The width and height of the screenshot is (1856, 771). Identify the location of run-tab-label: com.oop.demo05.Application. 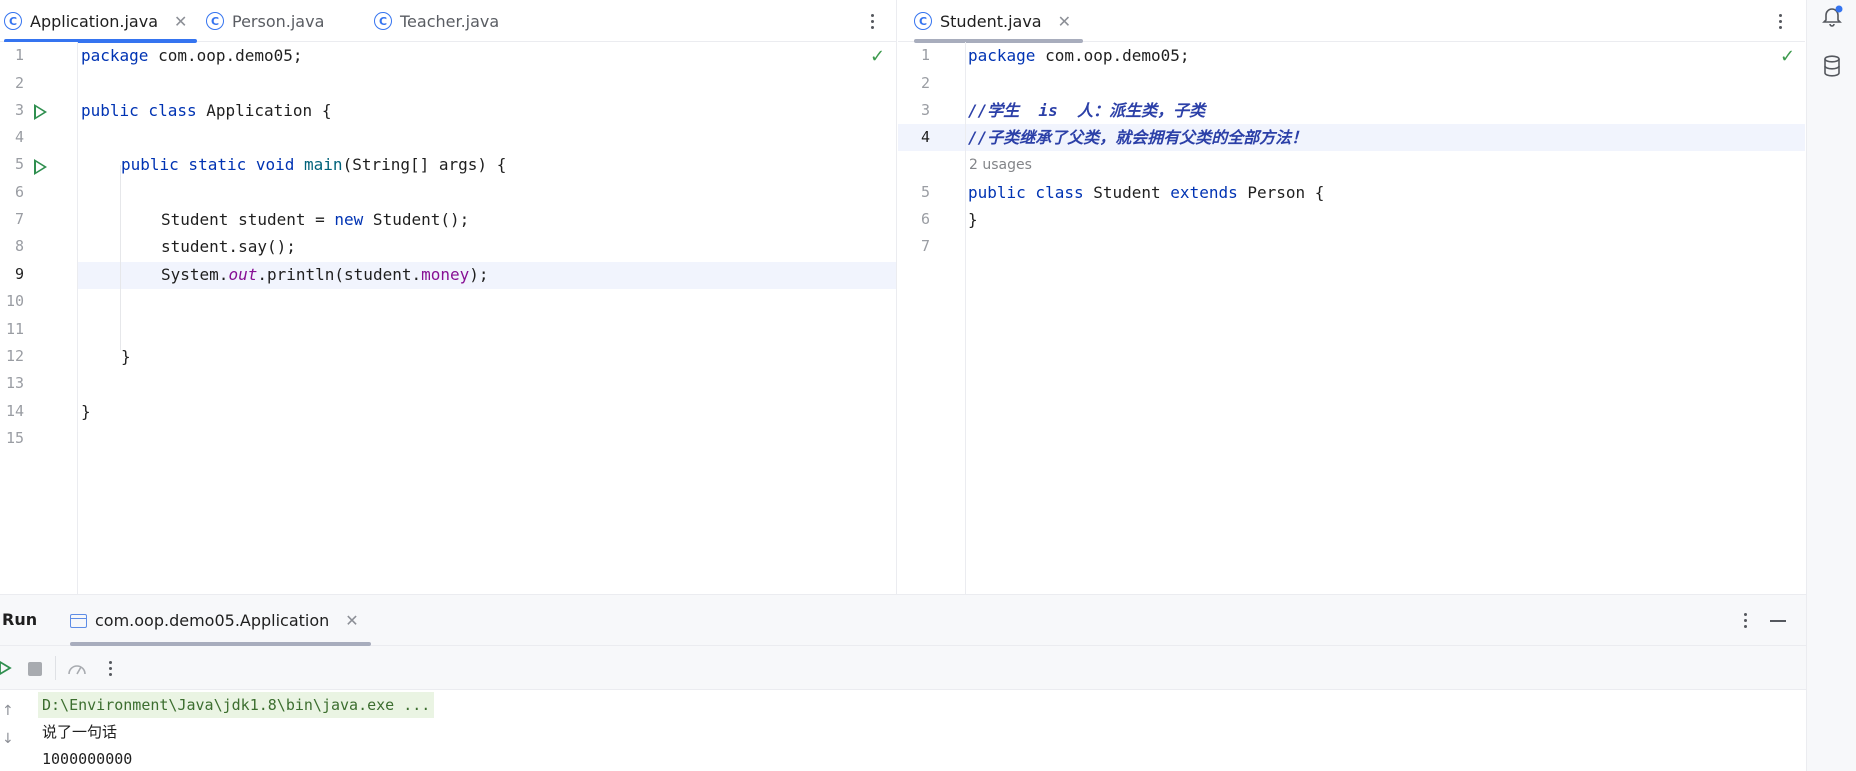
(212, 620).